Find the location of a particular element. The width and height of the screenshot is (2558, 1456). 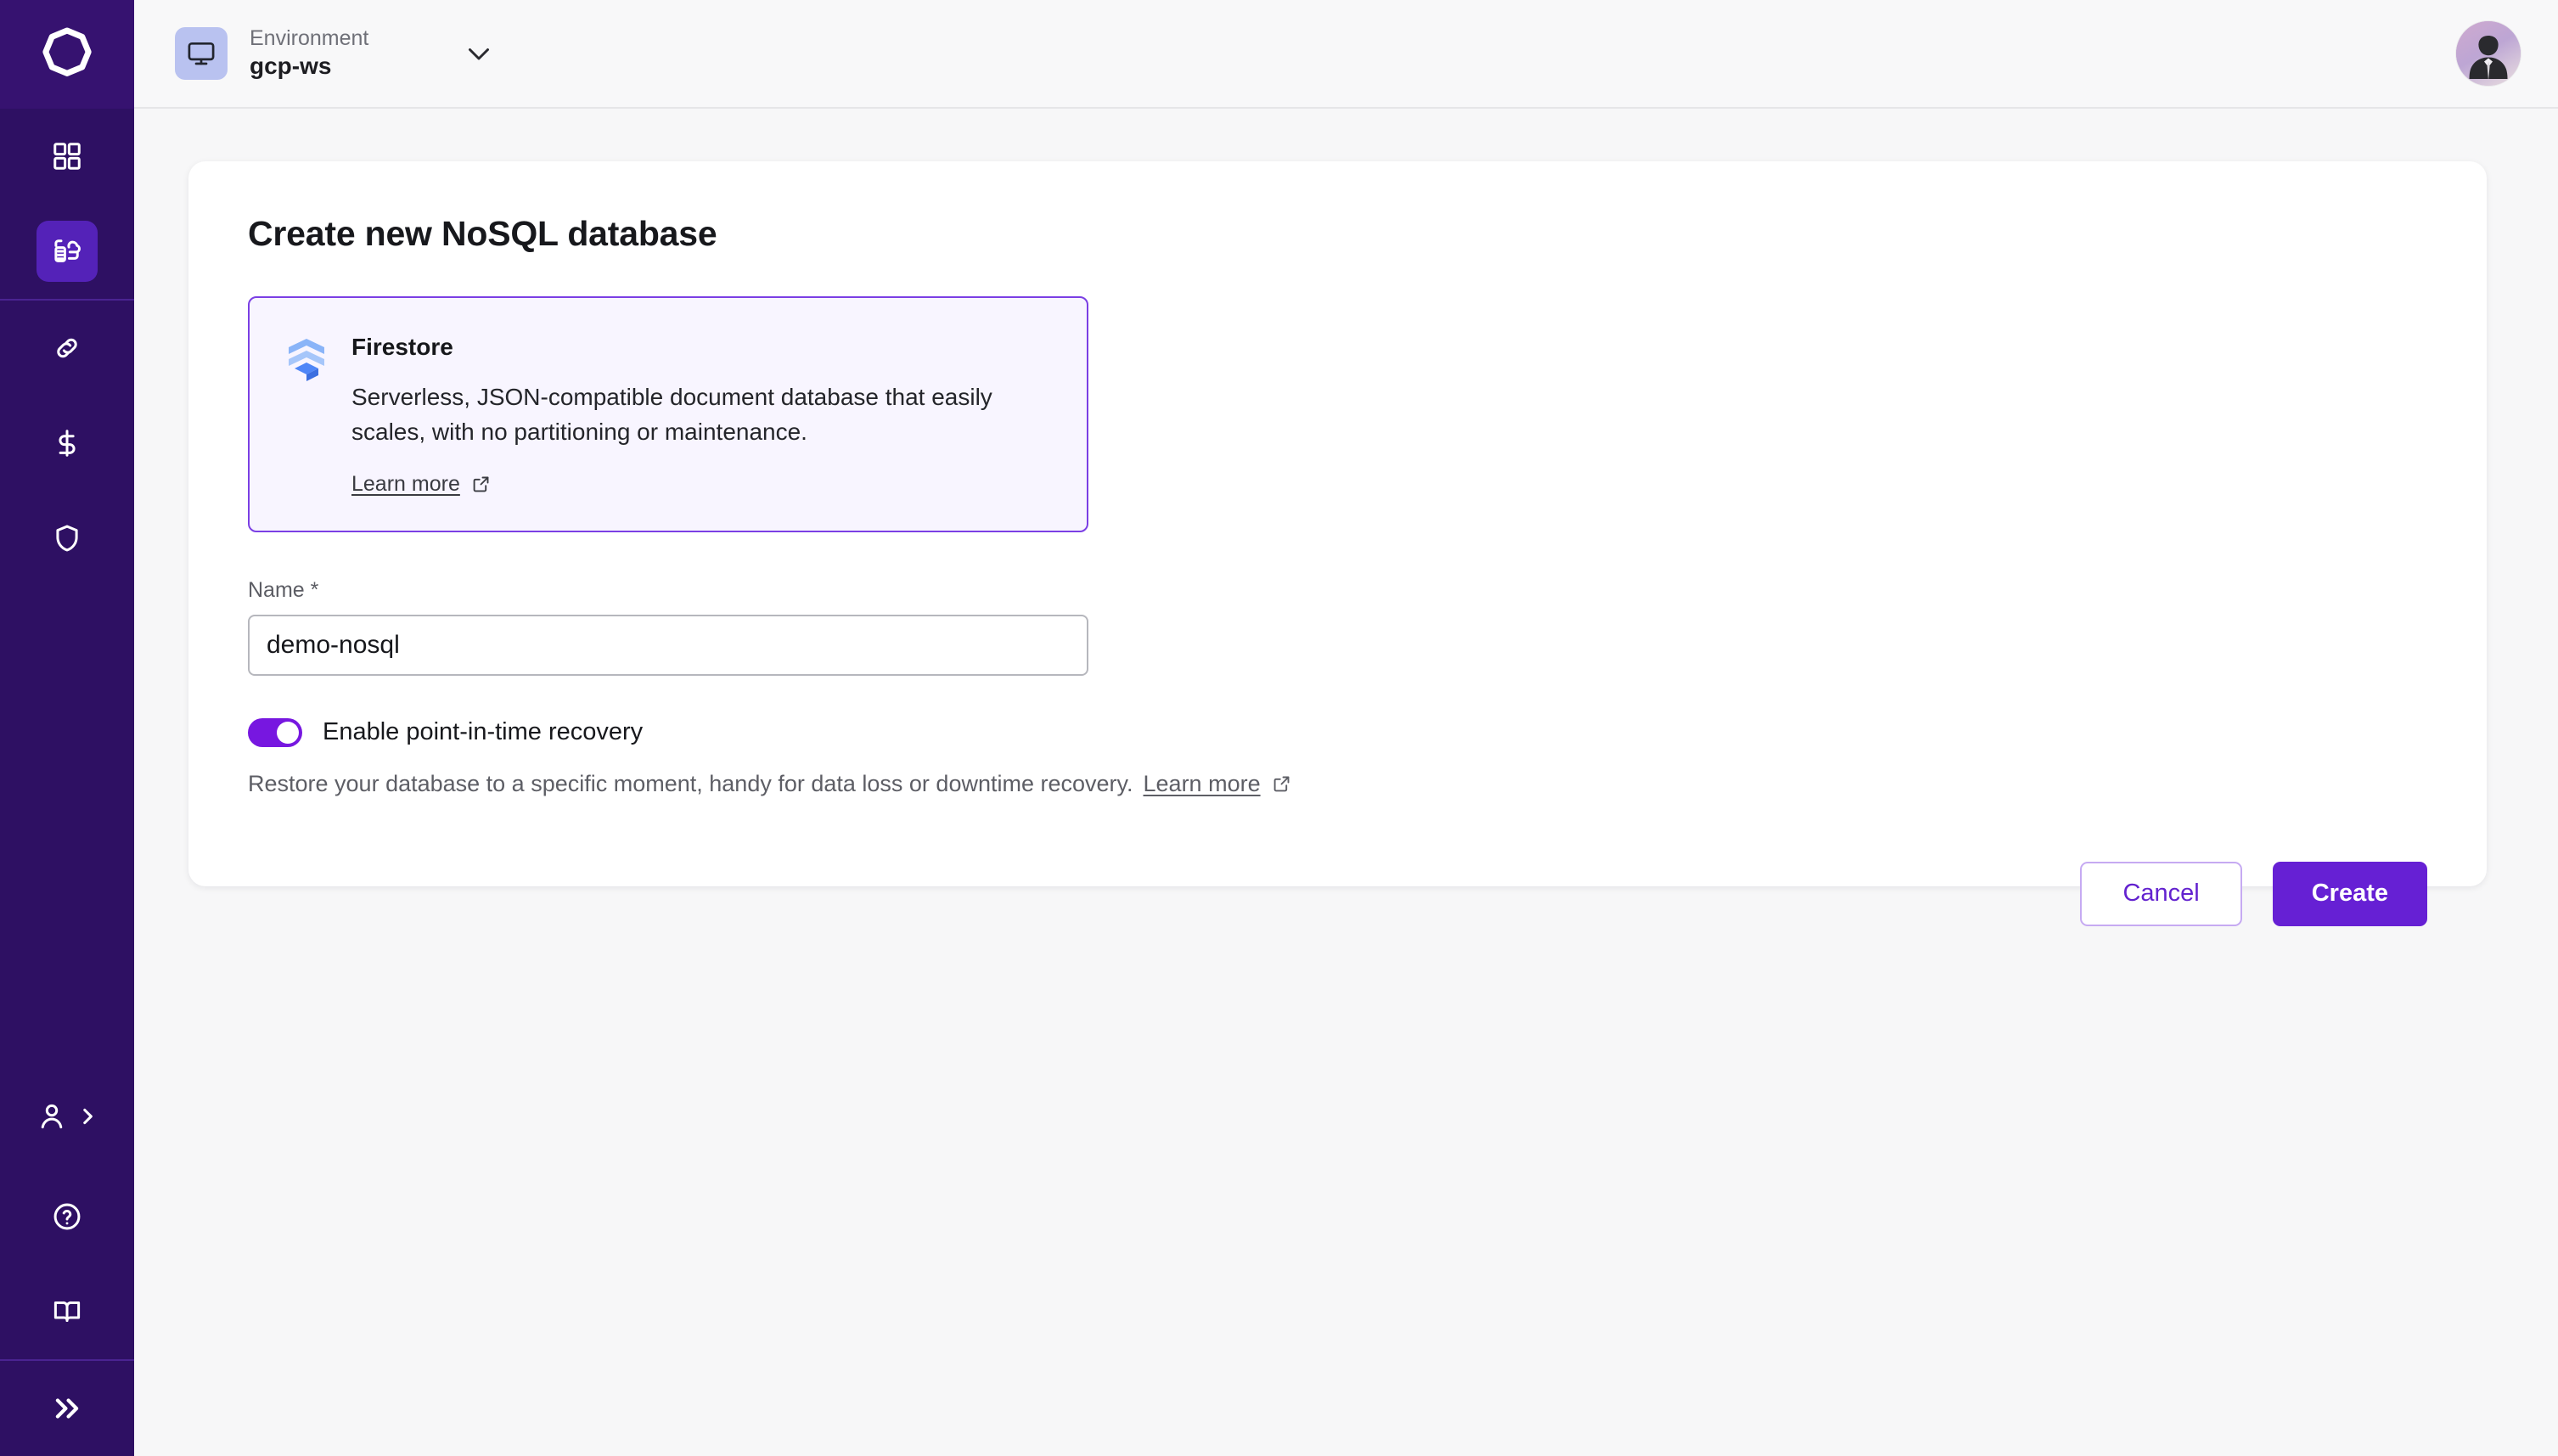

question-circle-icon is located at coordinates (67, 1216).